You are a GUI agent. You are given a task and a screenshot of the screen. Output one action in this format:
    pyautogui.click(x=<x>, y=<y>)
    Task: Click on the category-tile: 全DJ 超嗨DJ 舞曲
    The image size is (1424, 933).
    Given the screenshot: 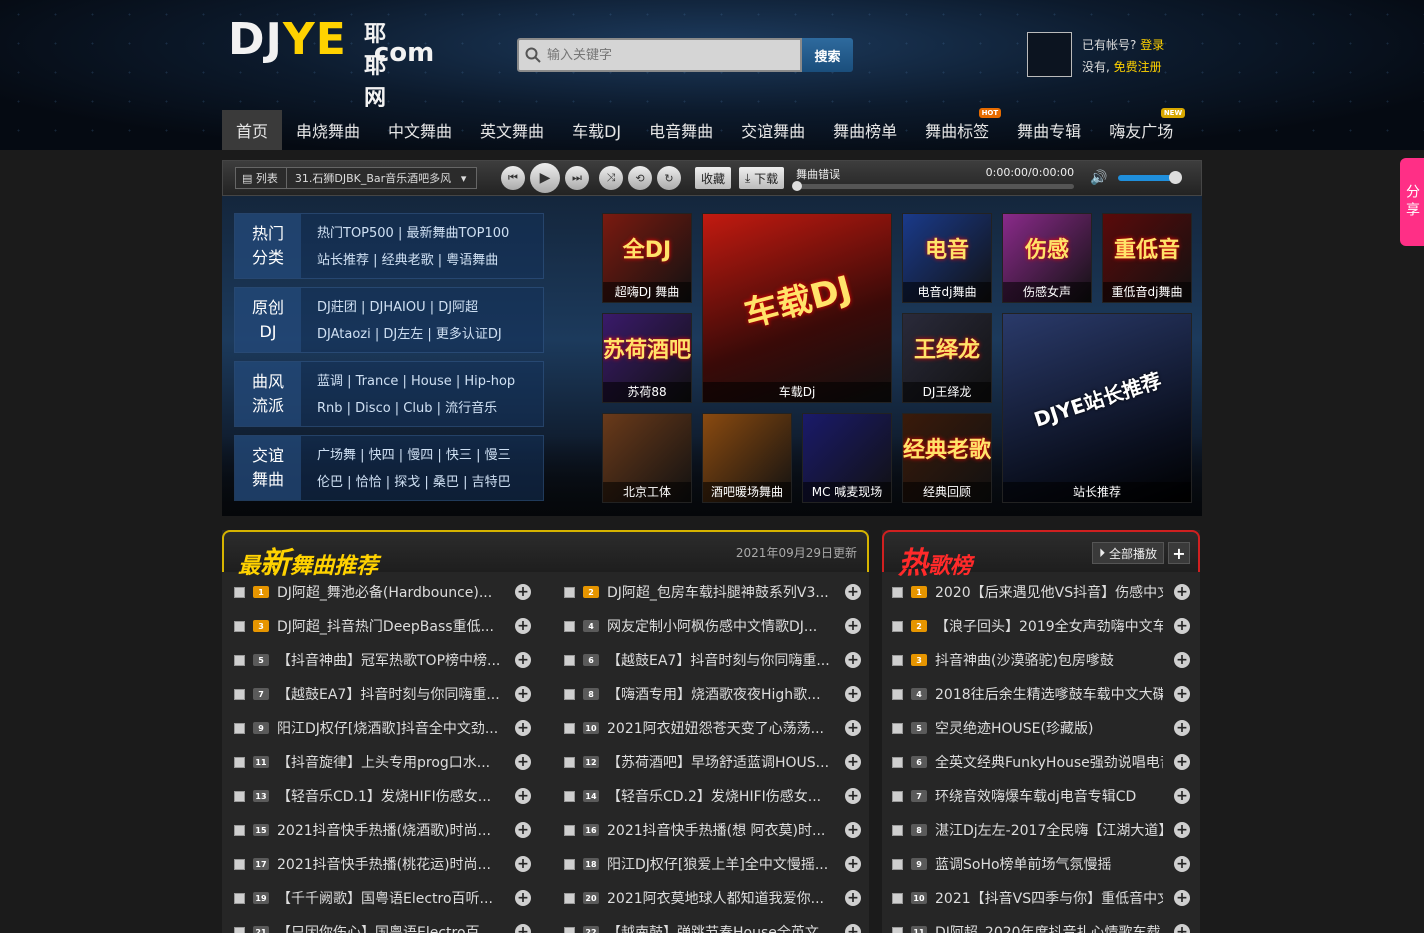 What is the action you would take?
    pyautogui.click(x=647, y=258)
    